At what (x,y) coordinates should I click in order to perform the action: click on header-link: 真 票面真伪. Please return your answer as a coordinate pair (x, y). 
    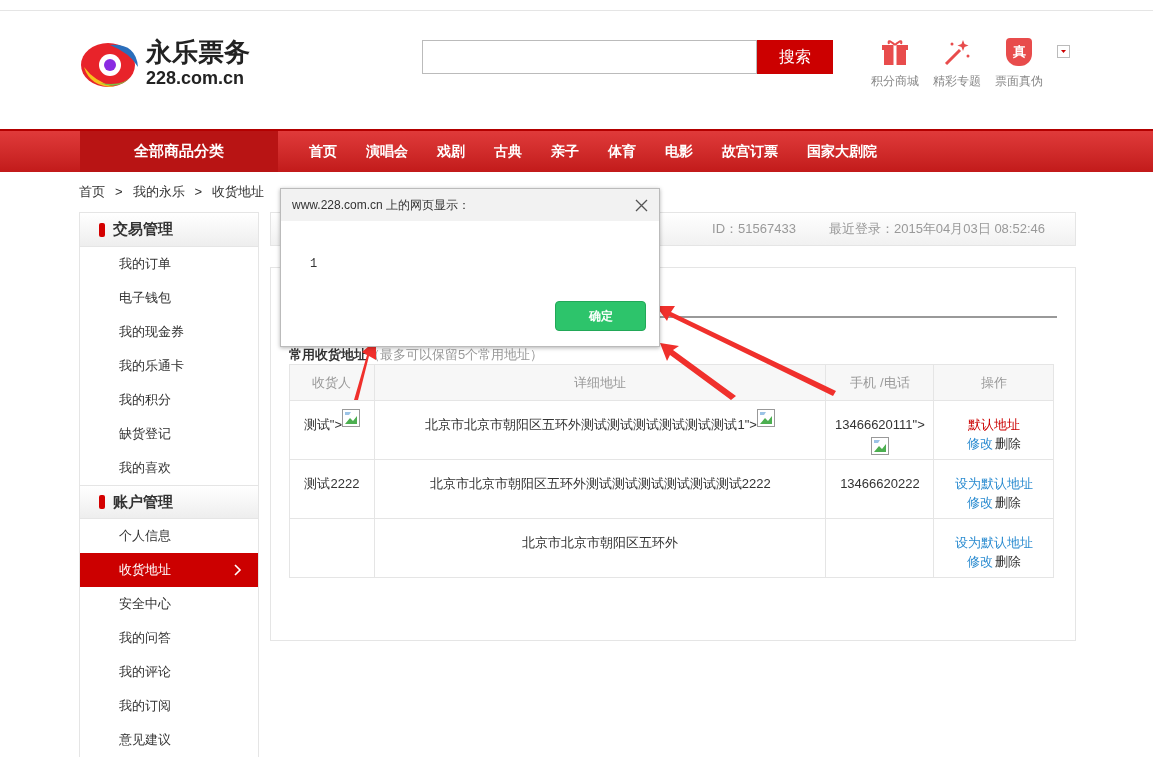
    Looking at the image, I should click on (1019, 64).